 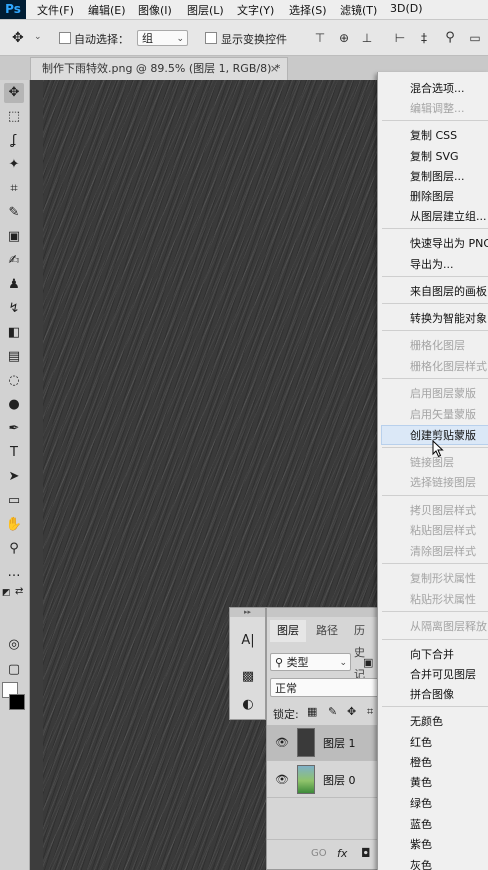 What do you see at coordinates (14, 501) in the screenshot?
I see `rectangle-tool-icon: ▭` at bounding box center [14, 501].